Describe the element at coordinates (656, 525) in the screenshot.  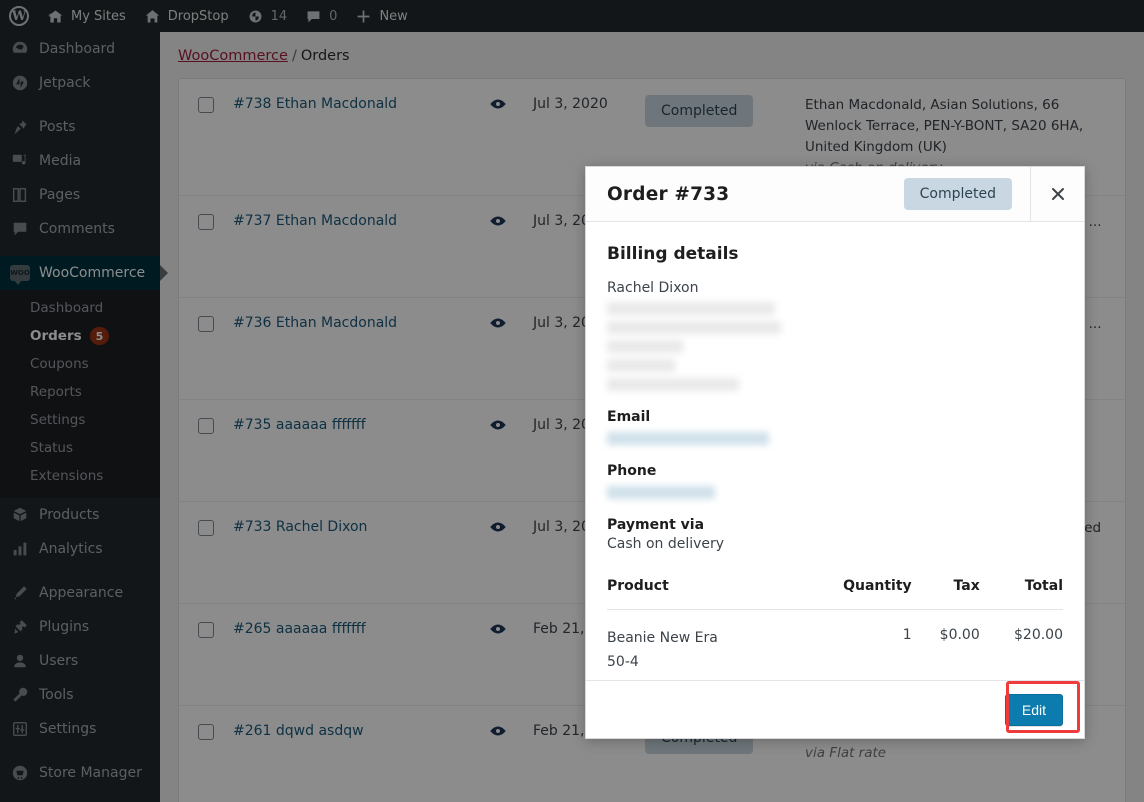
I see `payment-via-label: Payment via` at that location.